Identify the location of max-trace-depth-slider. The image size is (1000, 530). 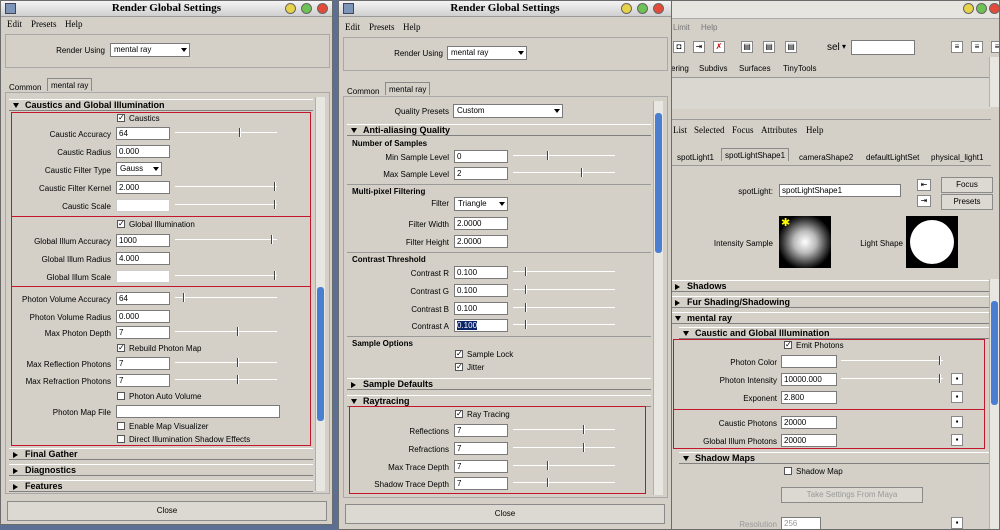
(564, 465).